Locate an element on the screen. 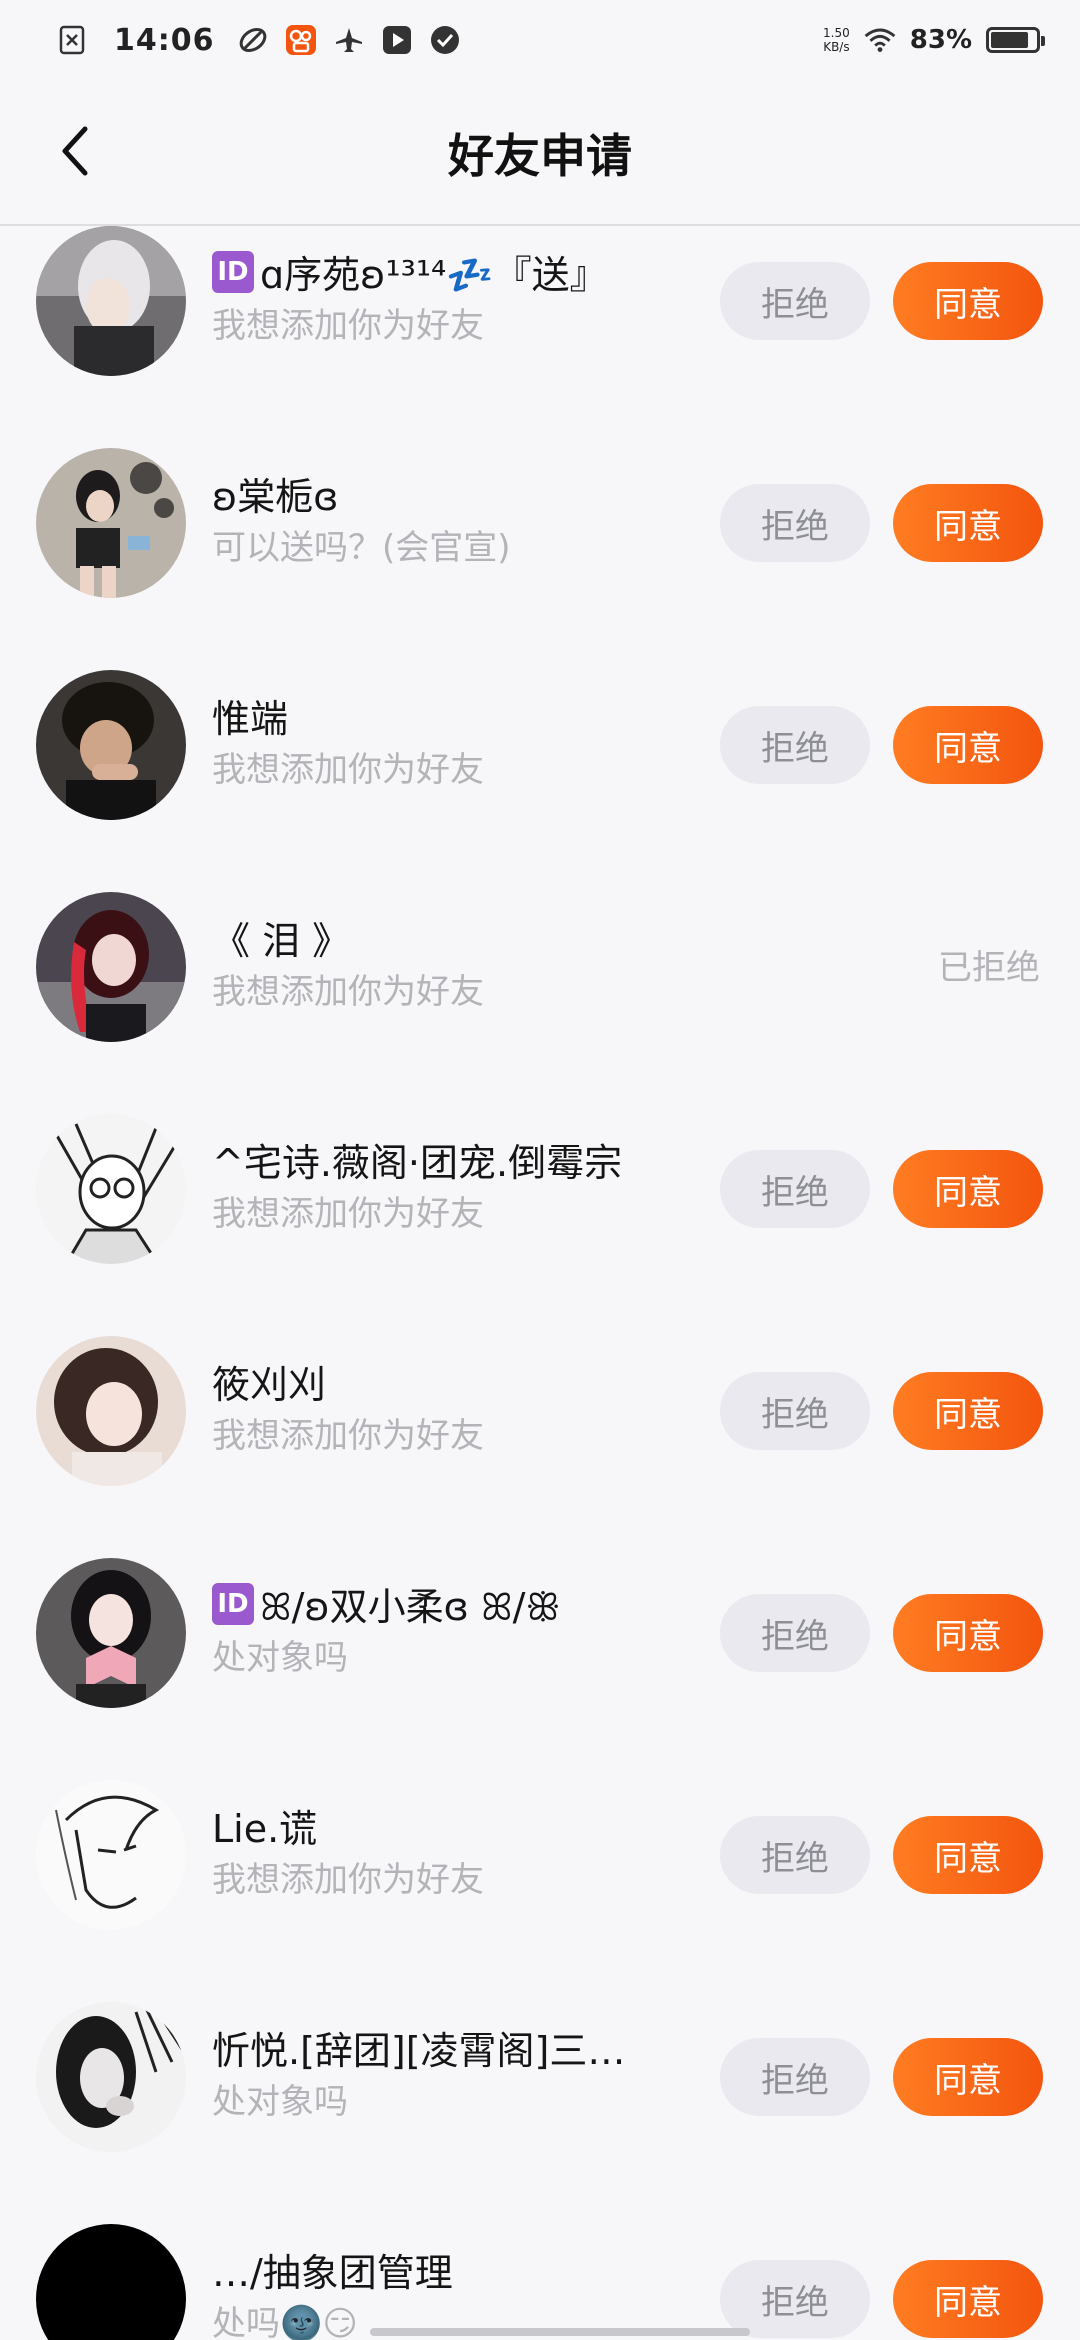  request-row: ʚ棠栀ɞ 可以送吗？(会官宣) 拒绝 同意 is located at coordinates (540, 559).